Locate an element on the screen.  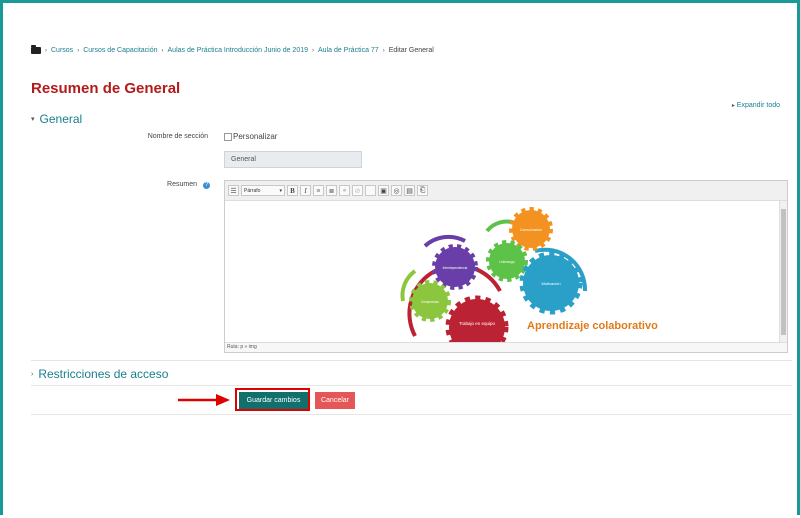
section-general-toggle: ▾ General is located at coordinates (56, 119).